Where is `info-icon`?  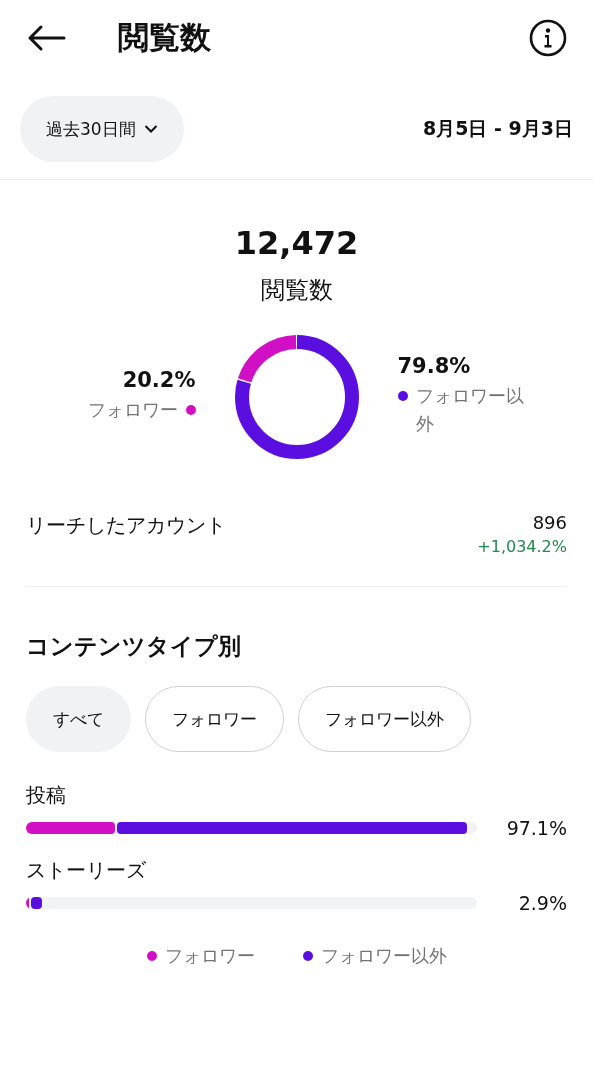 info-icon is located at coordinates (548, 38).